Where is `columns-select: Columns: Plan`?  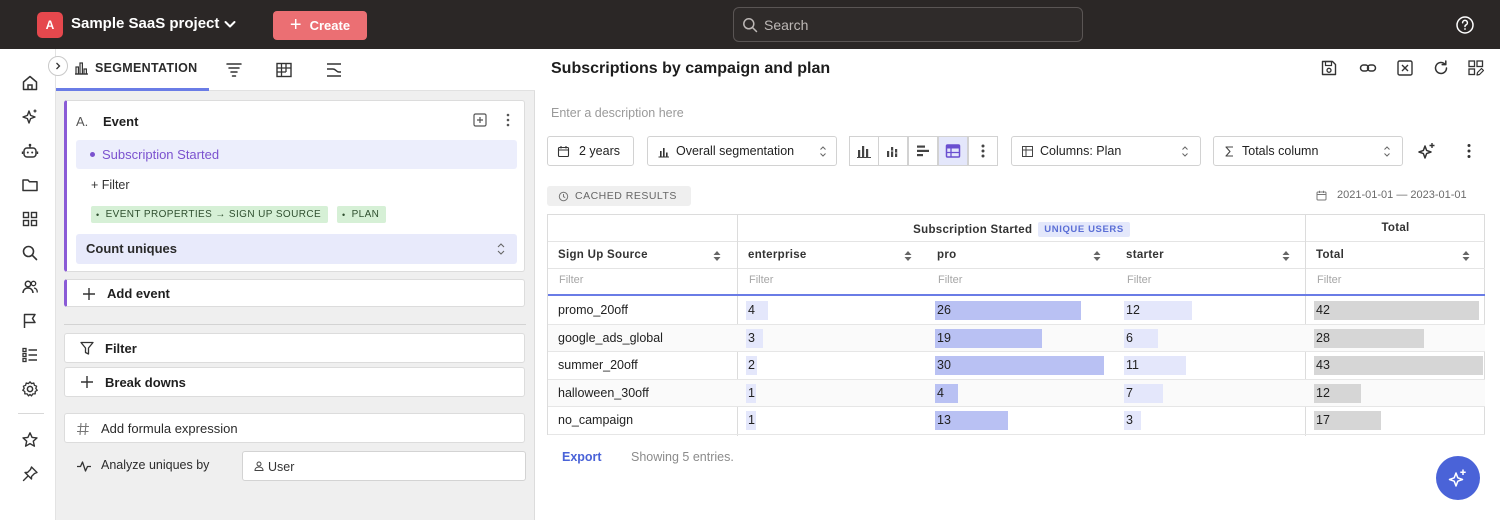
columns-select: Columns: Plan is located at coordinates (1106, 151).